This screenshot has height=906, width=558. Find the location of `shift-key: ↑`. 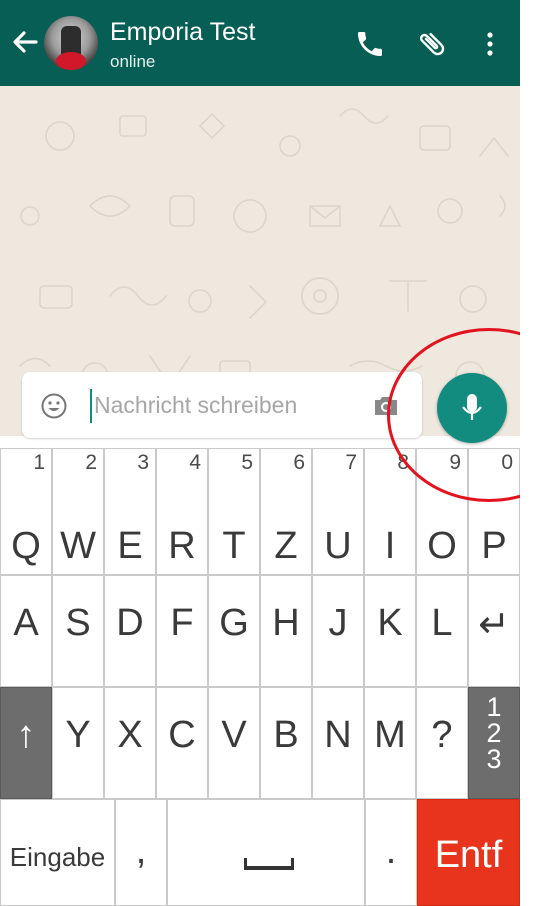

shift-key: ↑ is located at coordinates (26, 743).